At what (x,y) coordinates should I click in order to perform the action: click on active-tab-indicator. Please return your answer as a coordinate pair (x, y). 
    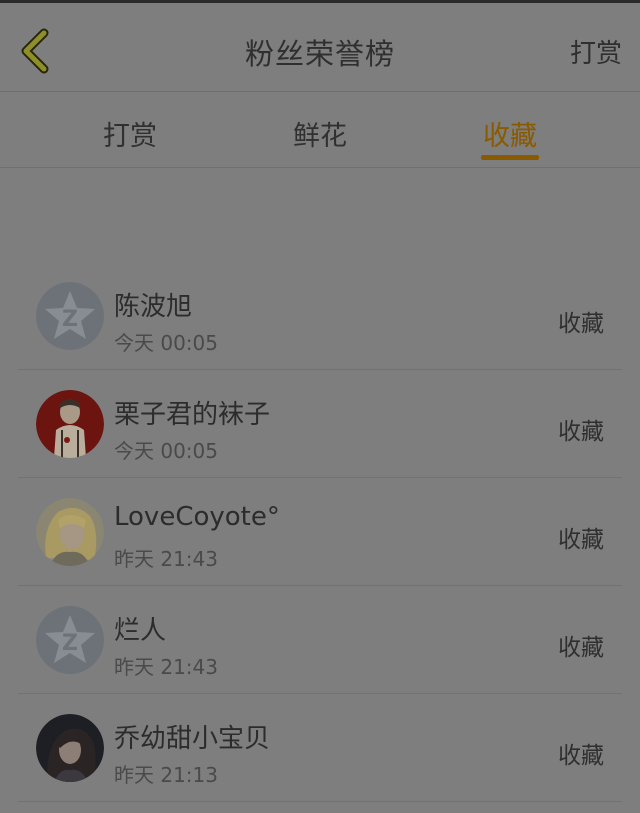
    Looking at the image, I should click on (510, 157).